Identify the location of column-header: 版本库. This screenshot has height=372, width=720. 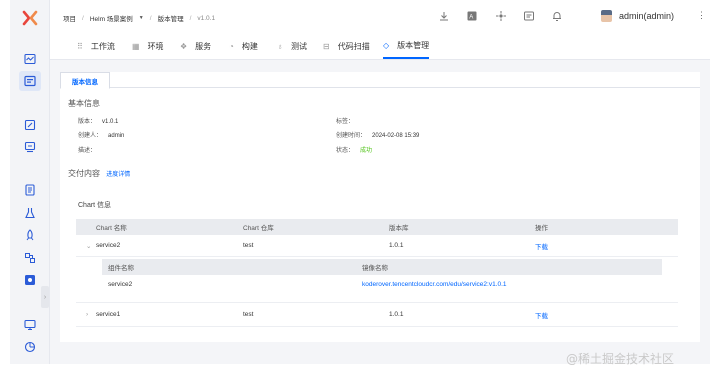
(399, 228).